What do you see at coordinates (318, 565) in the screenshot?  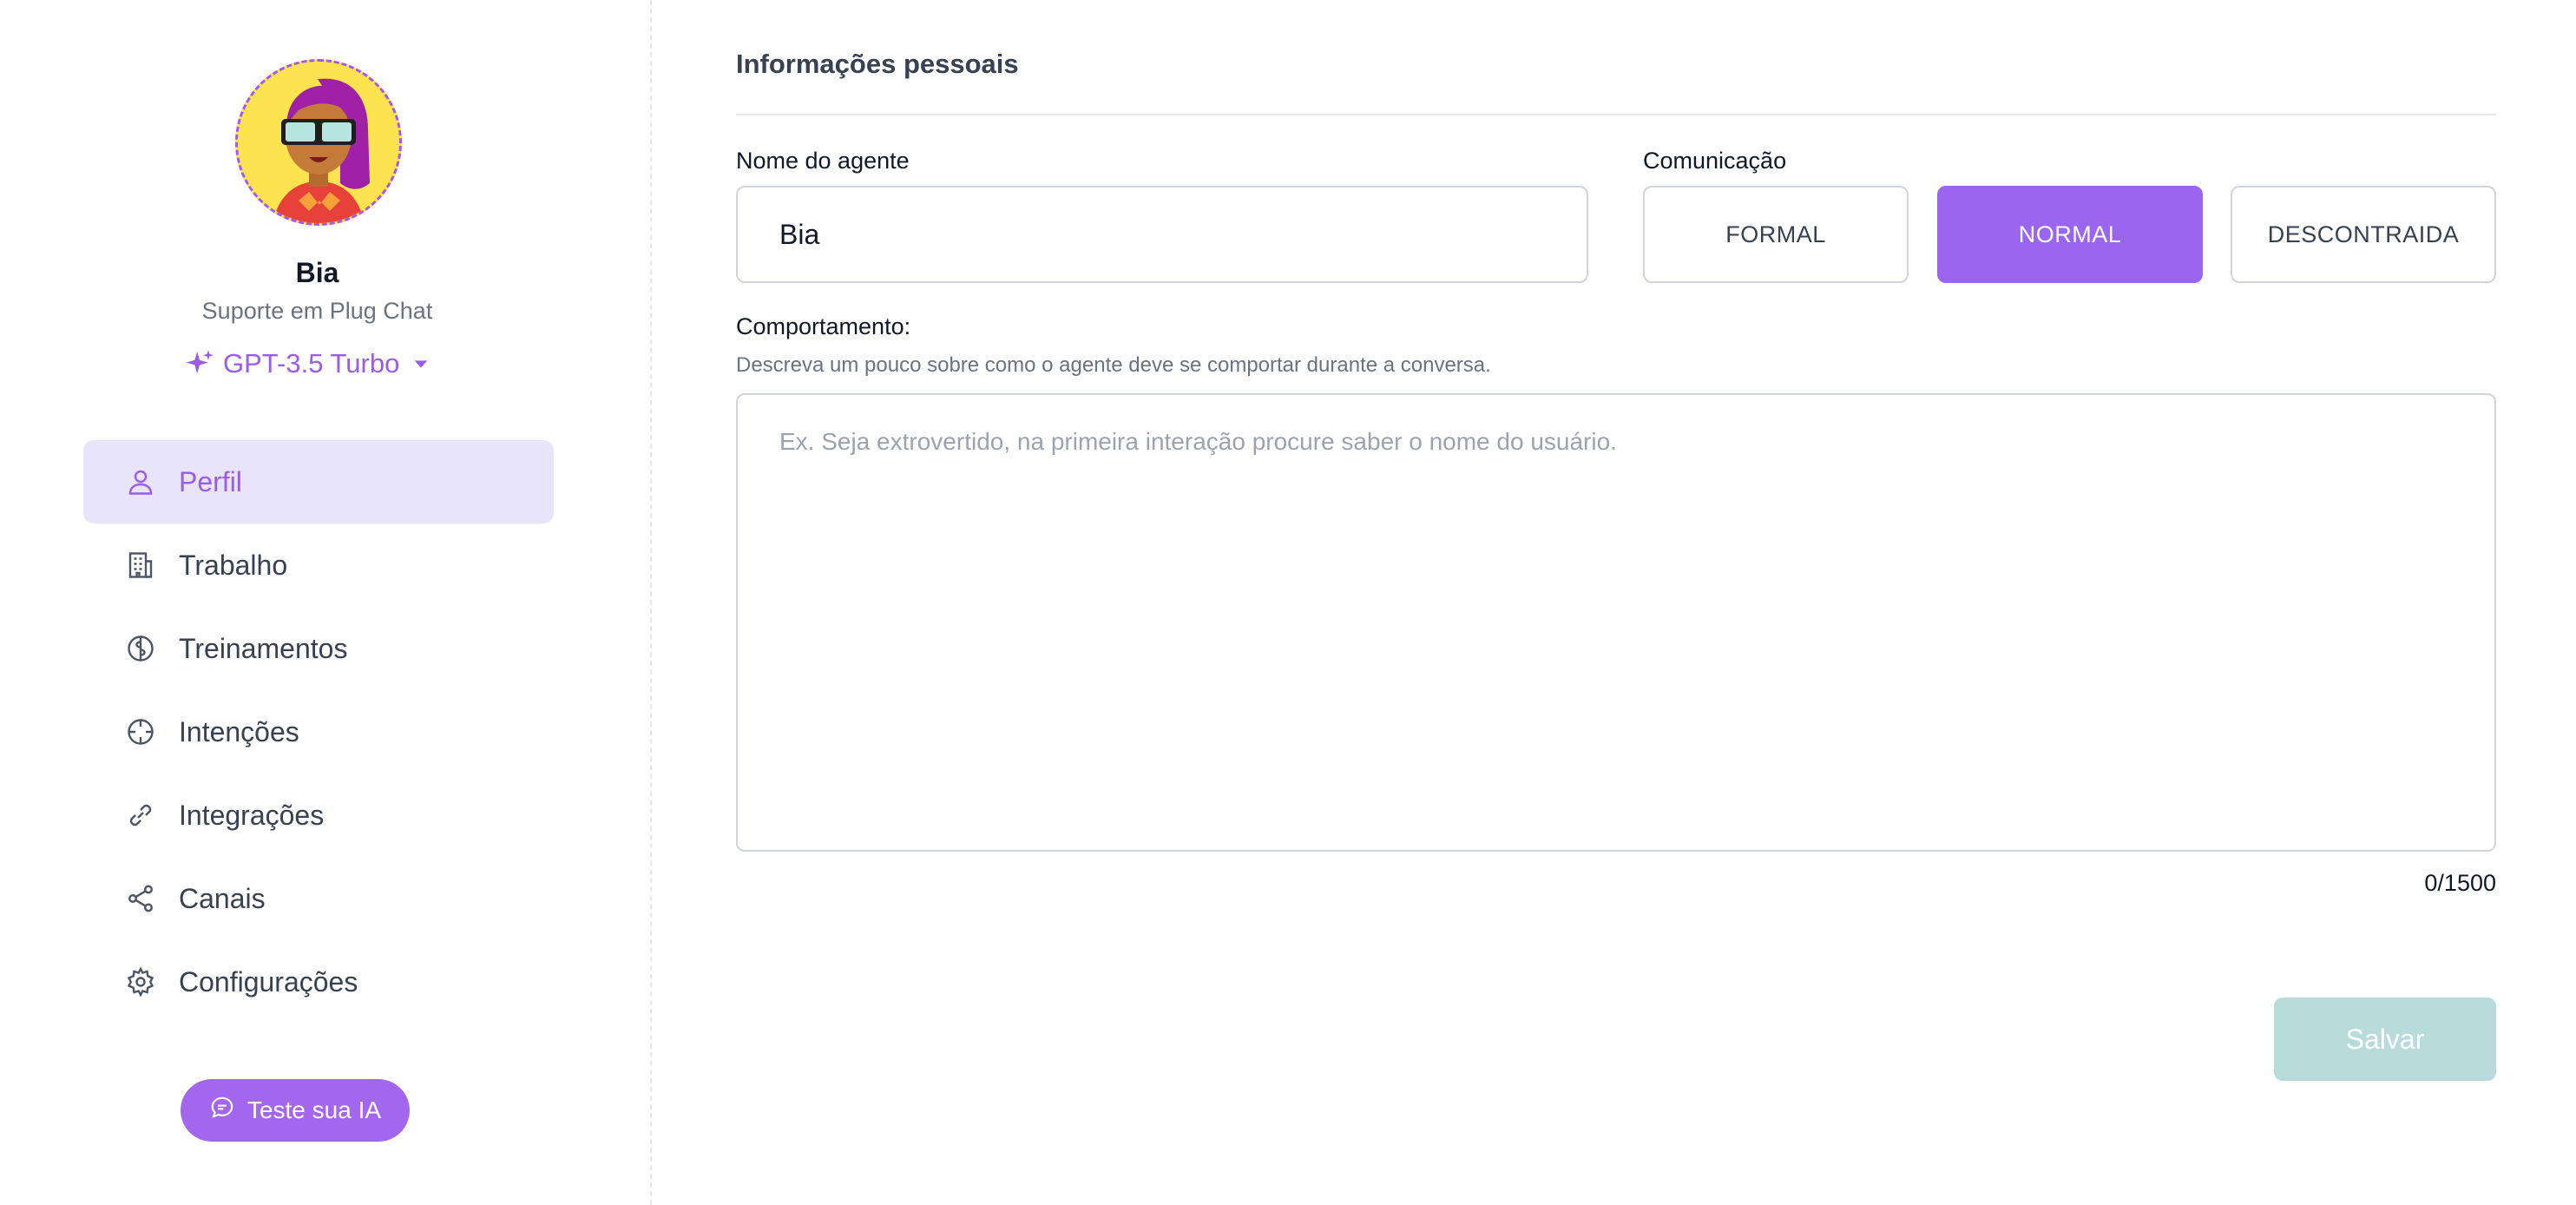 I see `sidebar-item-trabalho: Trabalho` at bounding box center [318, 565].